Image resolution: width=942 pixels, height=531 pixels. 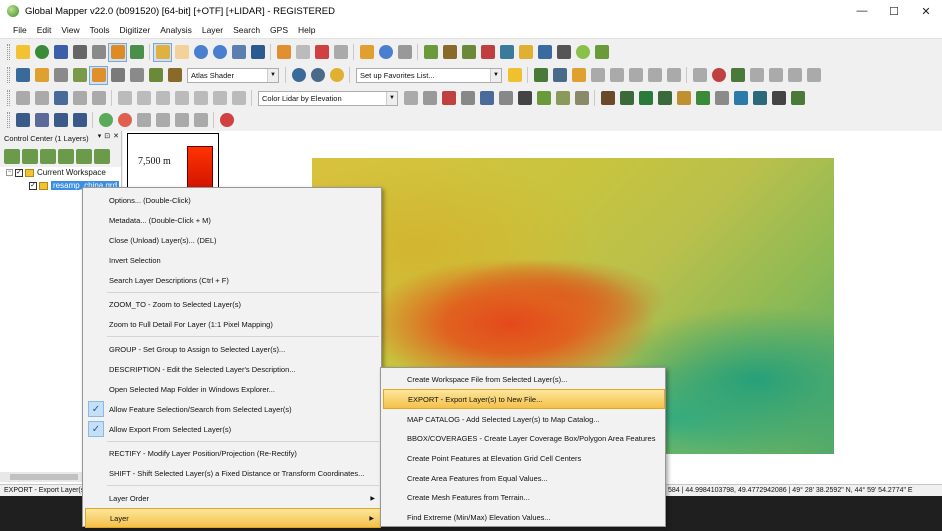 I want to click on menu-tools: Tools, so click(x=100, y=30).